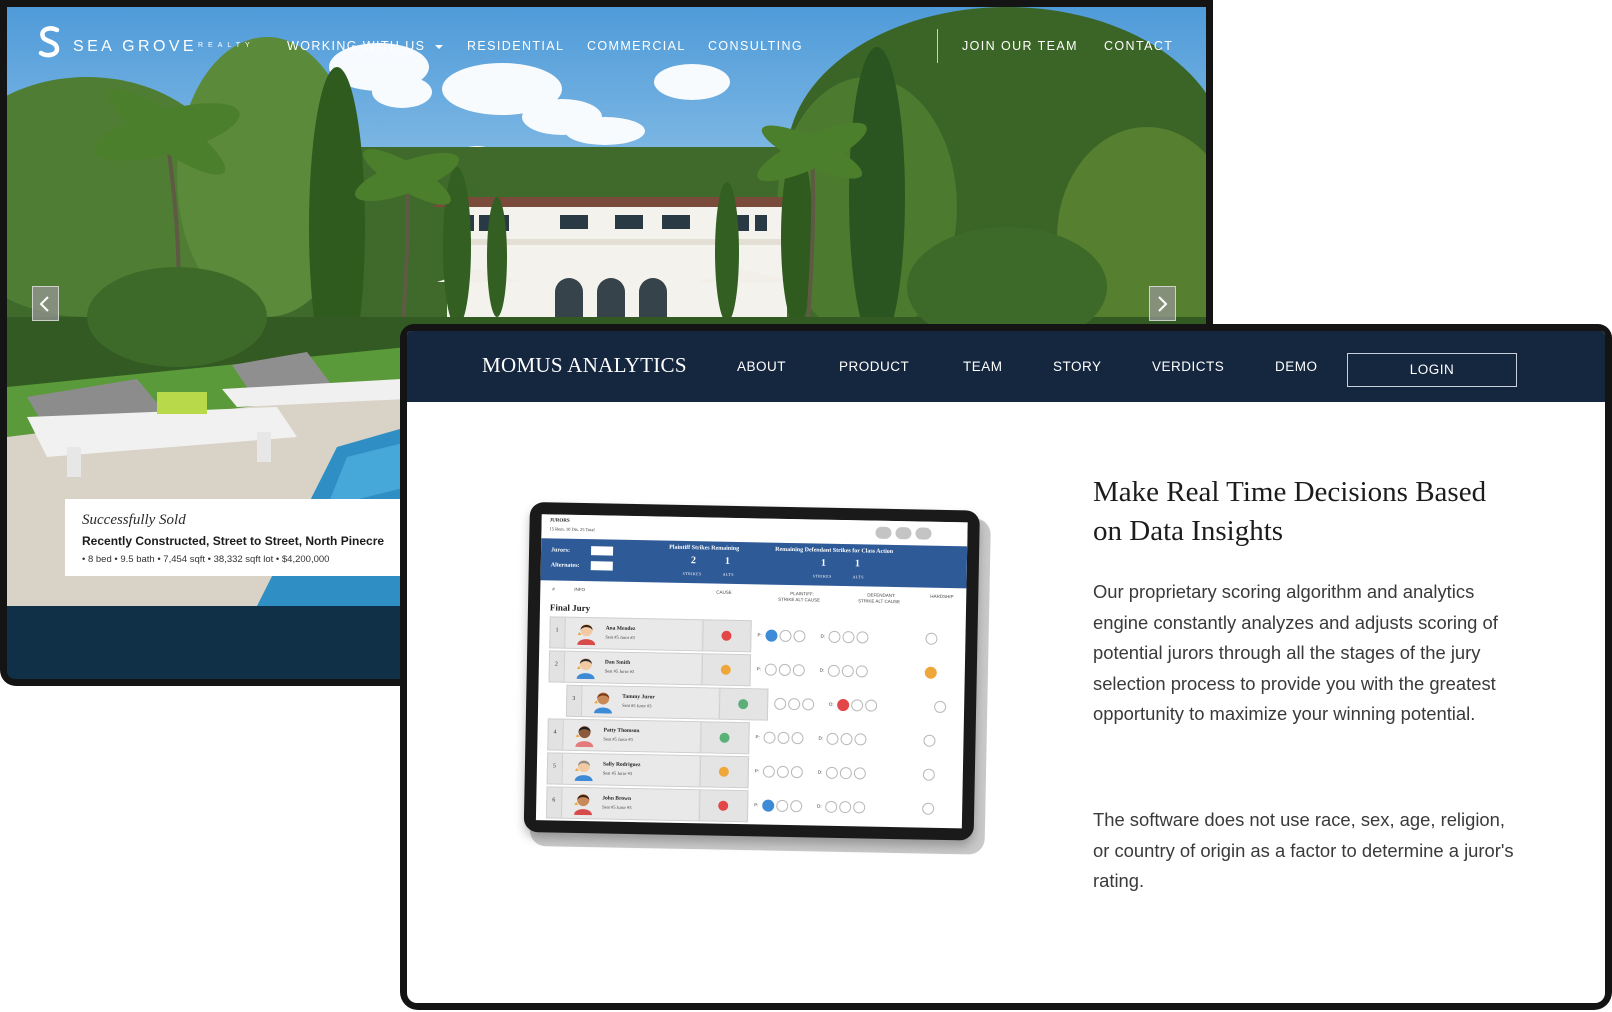  I want to click on jurors-input, so click(602, 551).